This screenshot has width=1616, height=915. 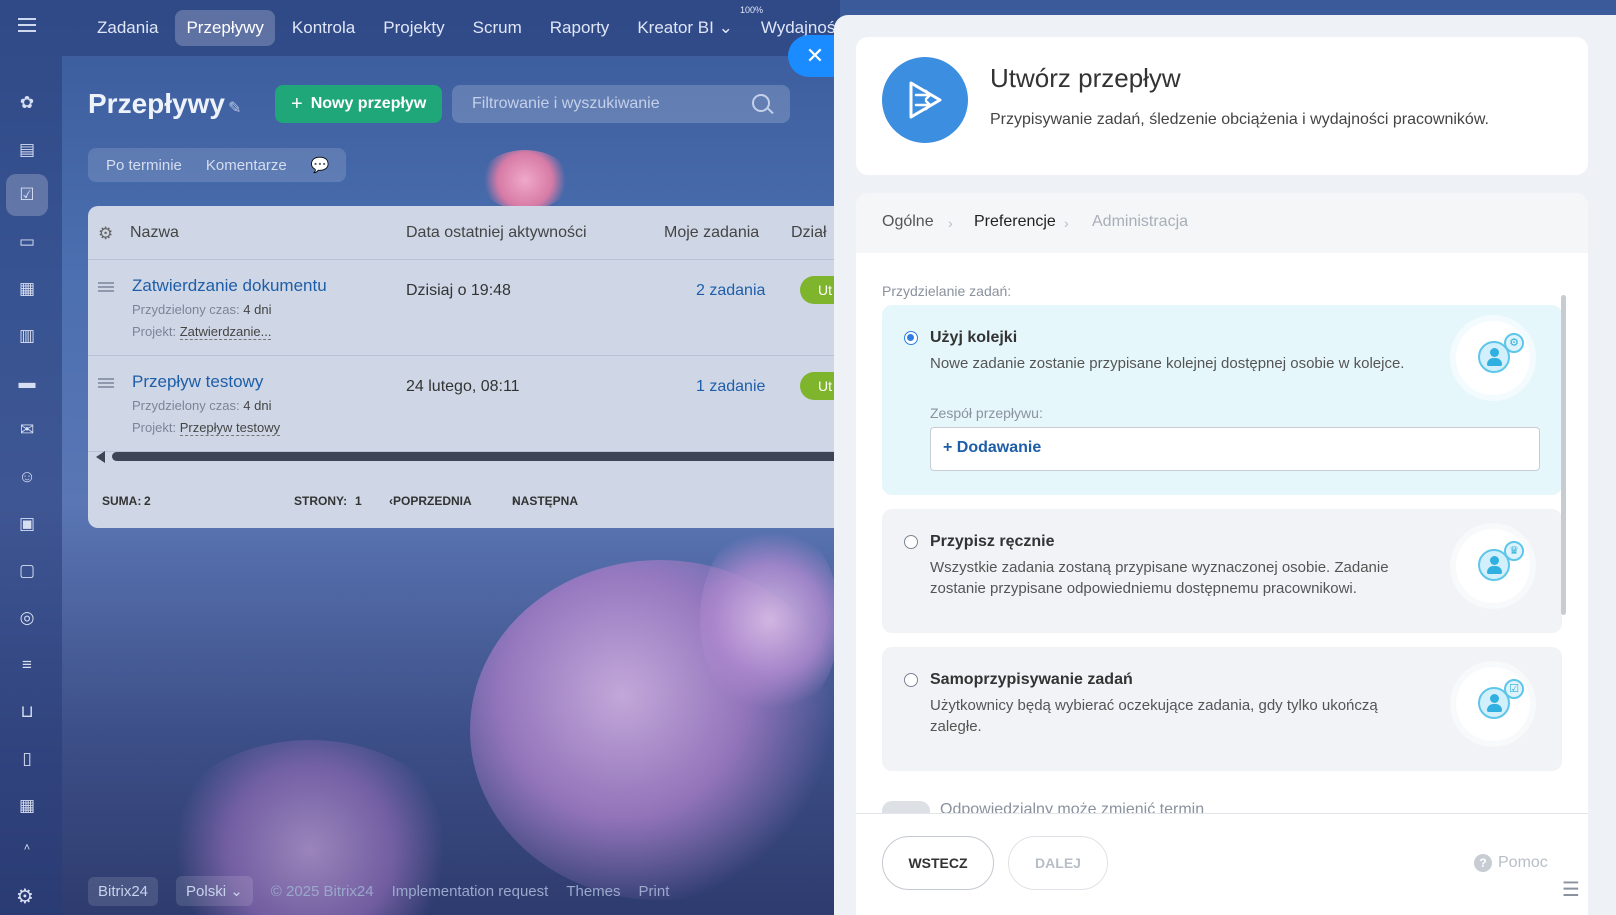 I want to click on step-preferences: Preferencje, so click(x=1015, y=222).